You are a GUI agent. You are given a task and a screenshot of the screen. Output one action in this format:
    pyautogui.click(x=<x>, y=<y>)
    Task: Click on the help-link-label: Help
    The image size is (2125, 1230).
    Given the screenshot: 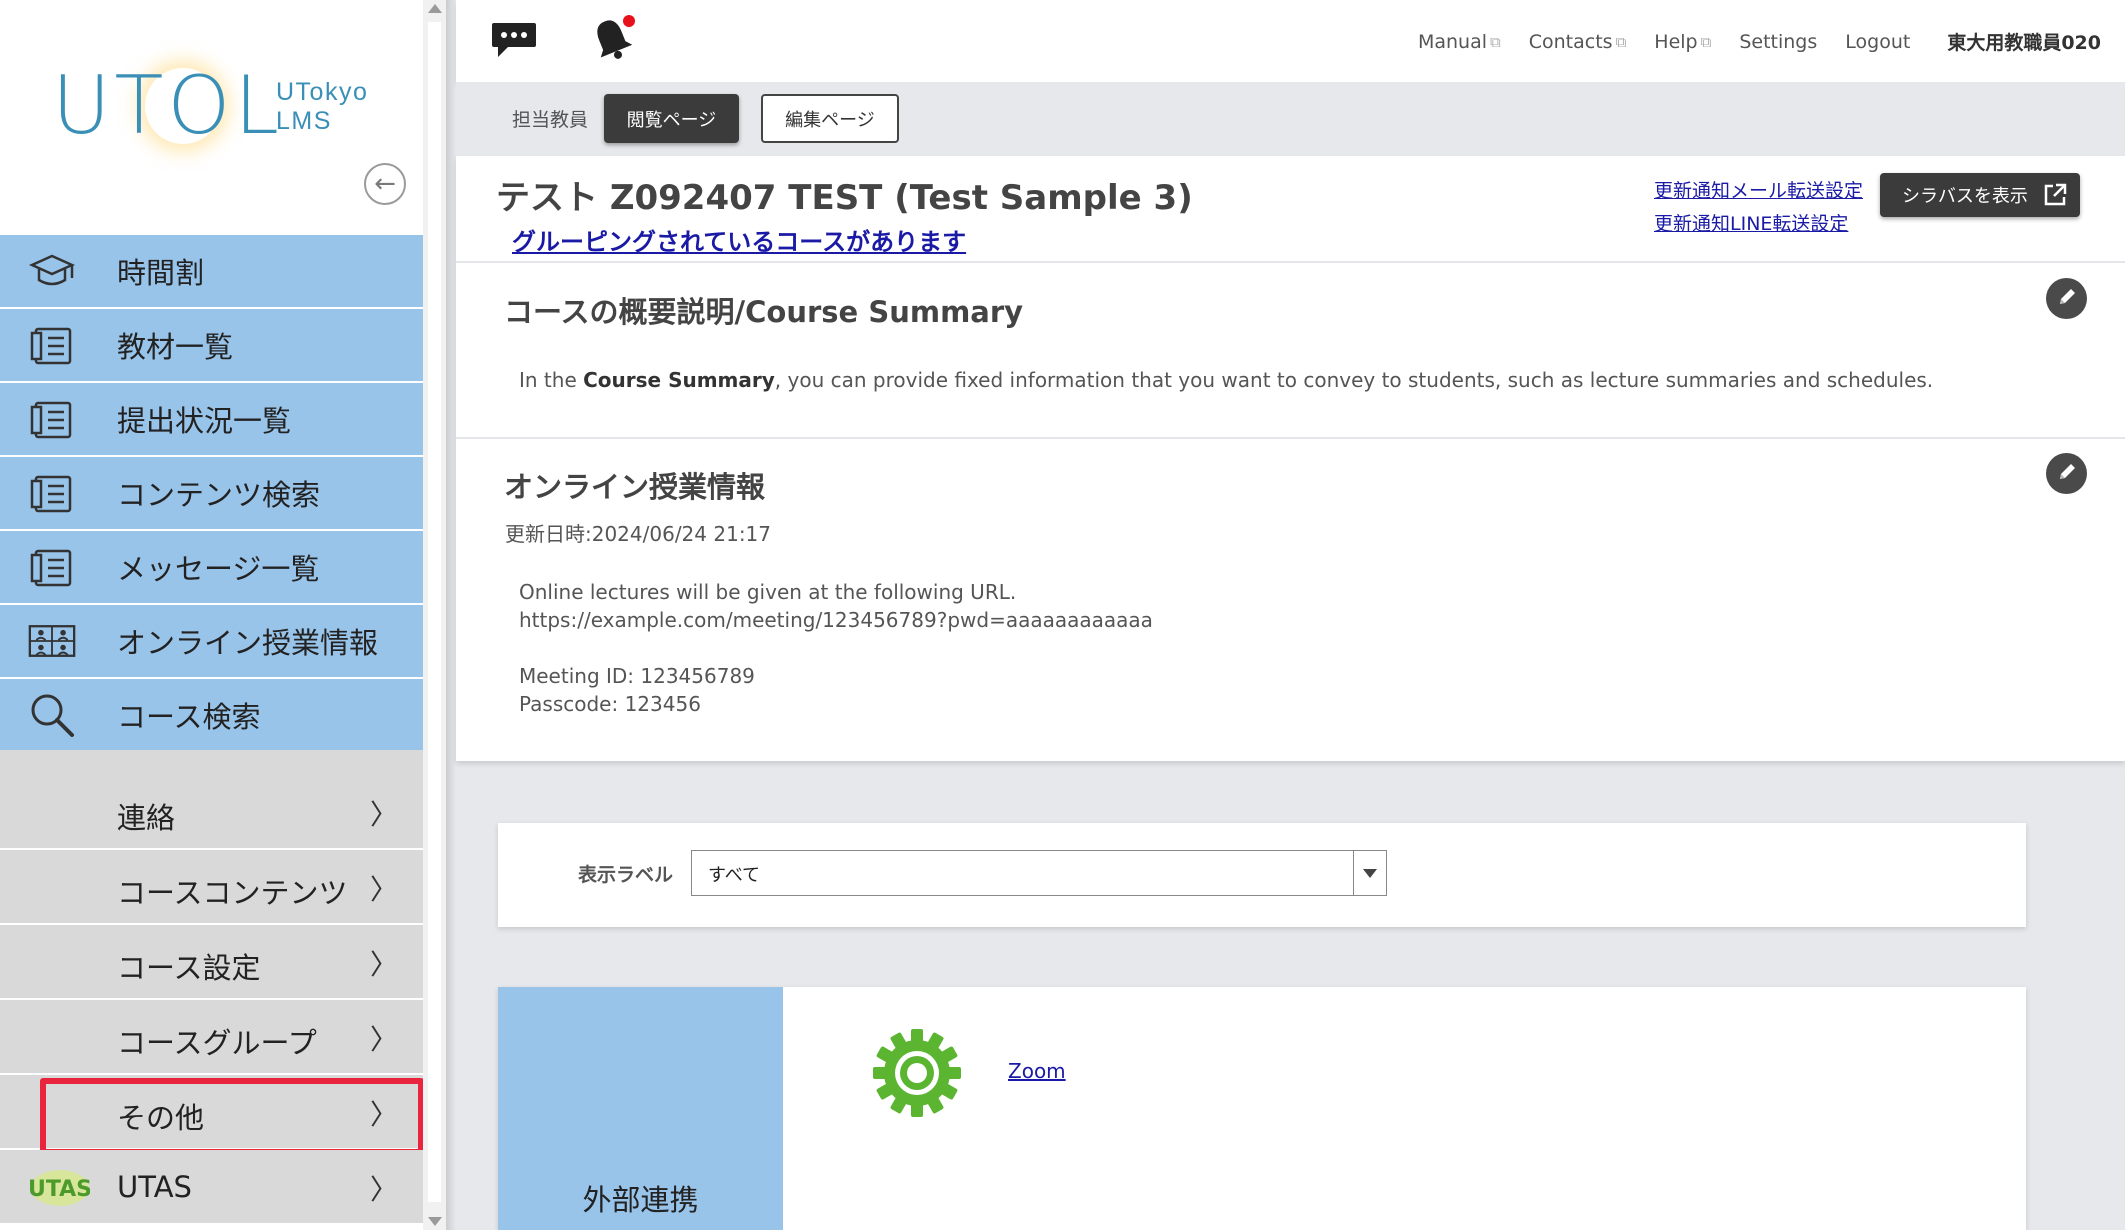 What is the action you would take?
    pyautogui.click(x=1676, y=41)
    